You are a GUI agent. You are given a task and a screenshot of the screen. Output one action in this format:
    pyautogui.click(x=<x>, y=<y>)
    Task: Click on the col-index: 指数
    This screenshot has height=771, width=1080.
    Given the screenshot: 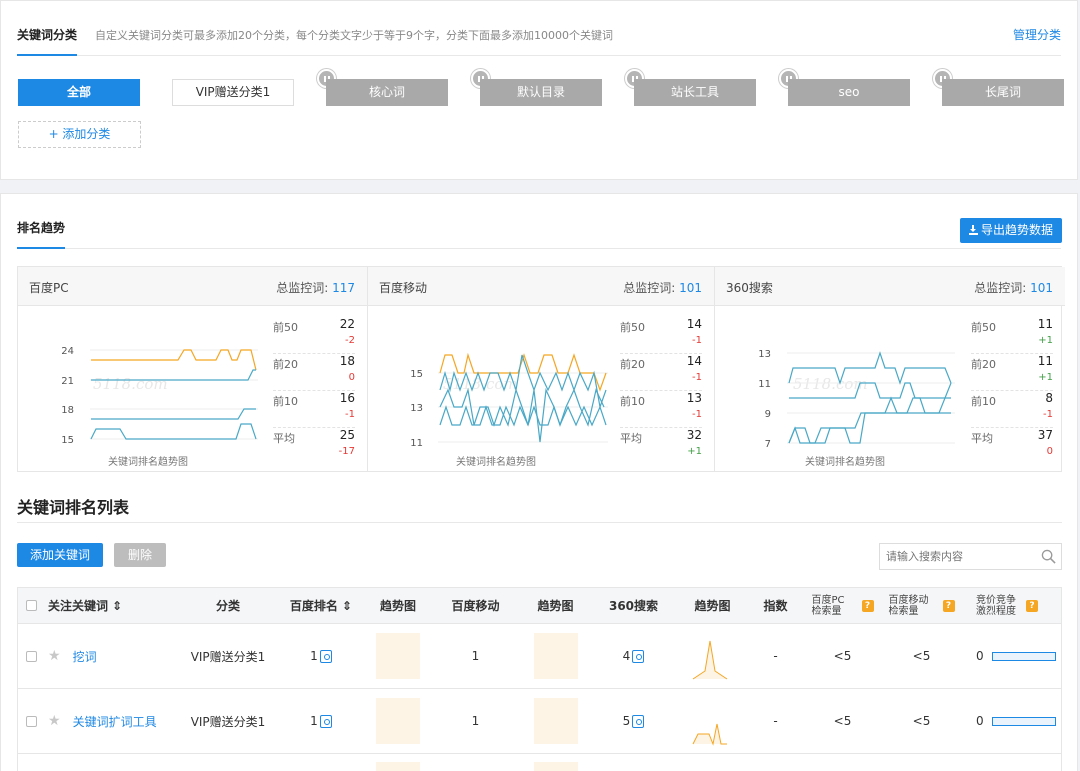 What is the action you would take?
    pyautogui.click(x=775, y=606)
    